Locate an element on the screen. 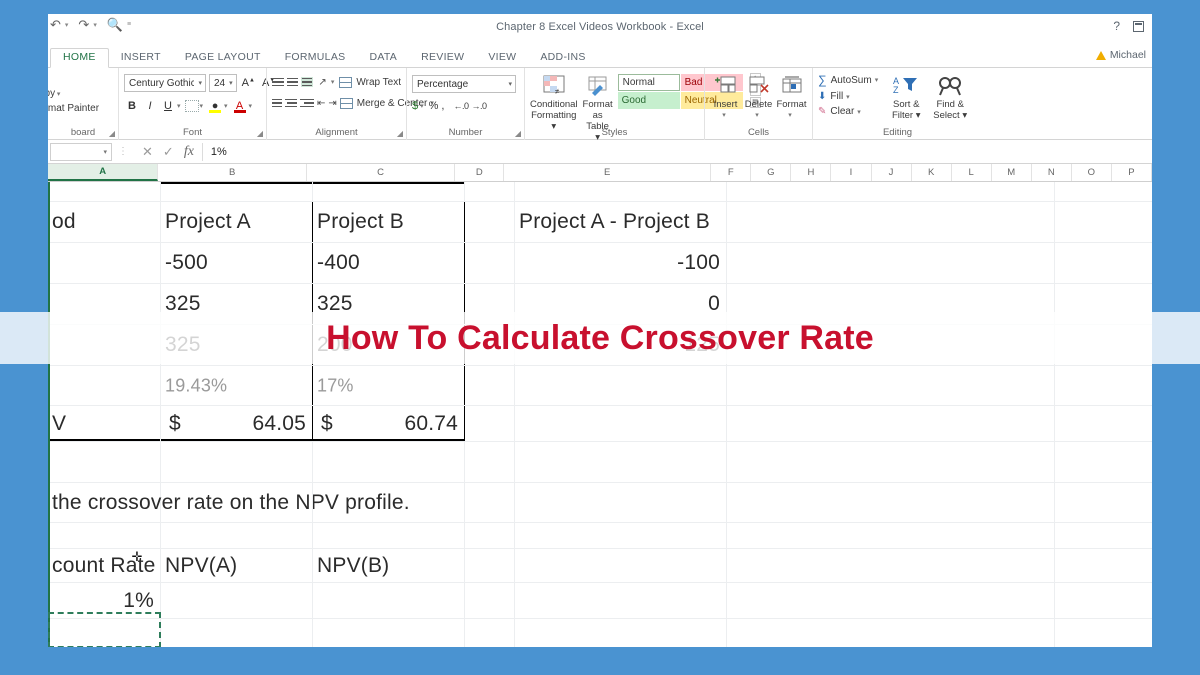 The height and width of the screenshot is (675, 1200). cell-E3: -100 is located at coordinates (621, 263).